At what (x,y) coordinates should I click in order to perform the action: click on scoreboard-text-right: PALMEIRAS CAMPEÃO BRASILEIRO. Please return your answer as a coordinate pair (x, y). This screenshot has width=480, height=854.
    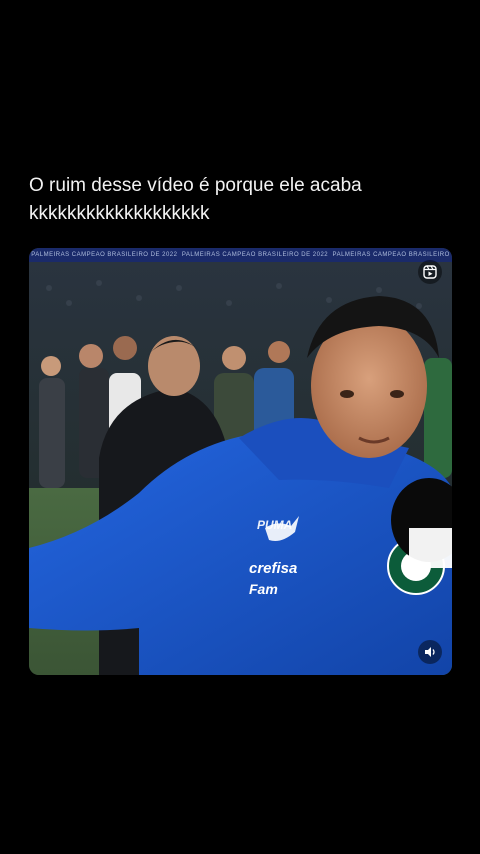
    Looking at the image, I should click on (391, 255).